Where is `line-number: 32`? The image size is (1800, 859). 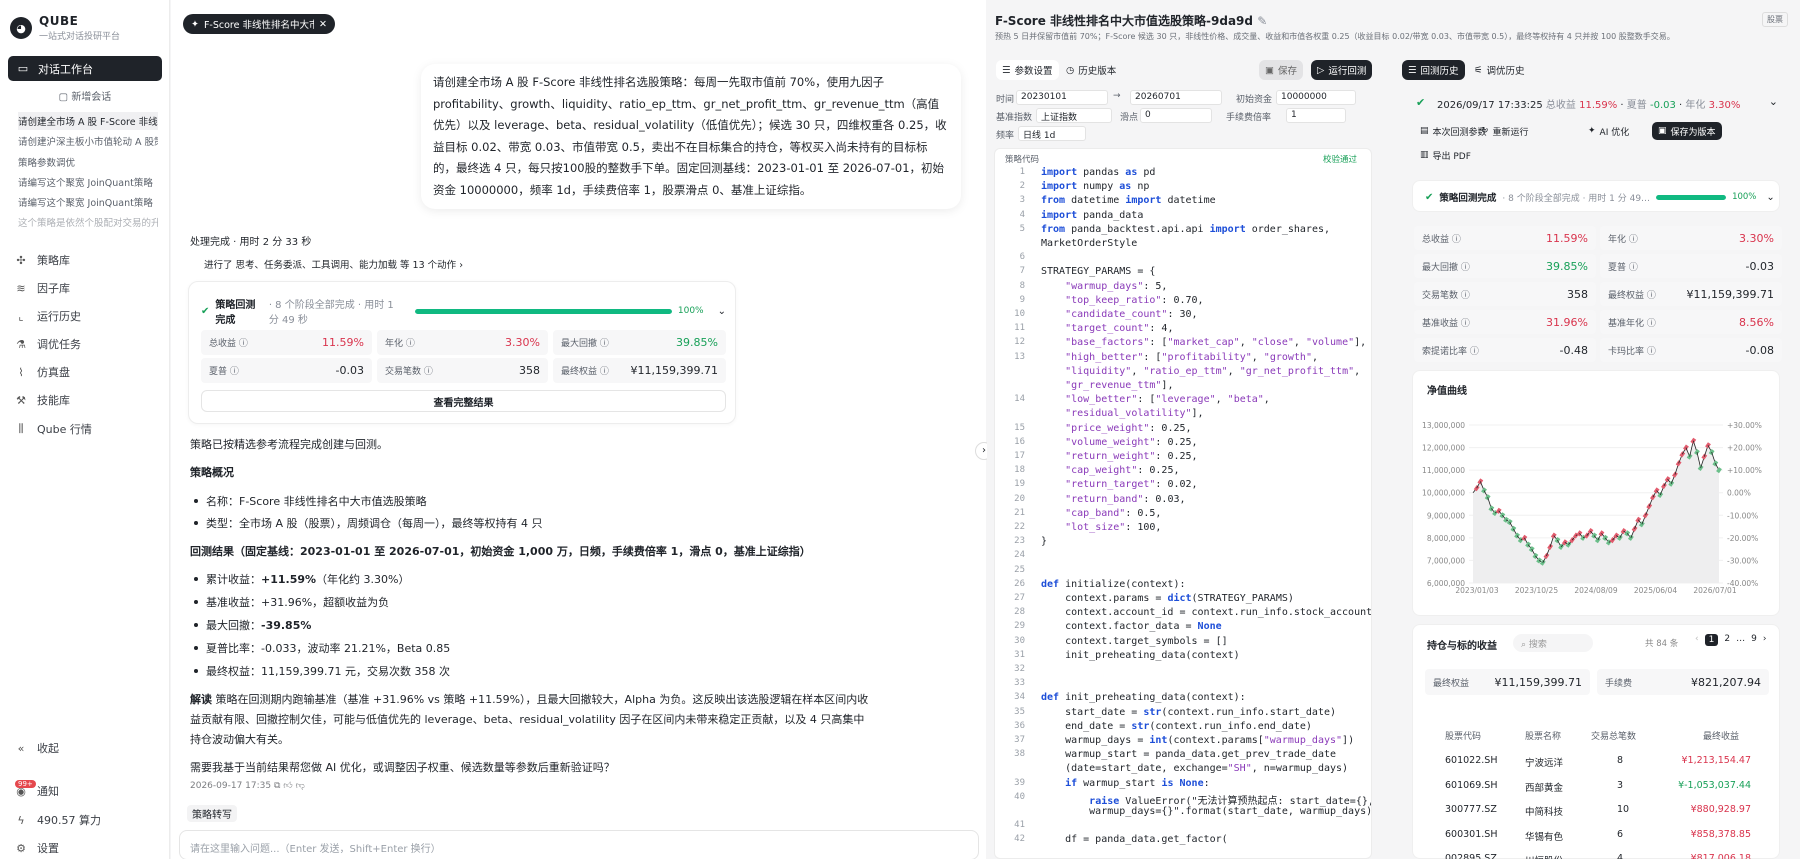
line-number: 32 is located at coordinates (1019, 669).